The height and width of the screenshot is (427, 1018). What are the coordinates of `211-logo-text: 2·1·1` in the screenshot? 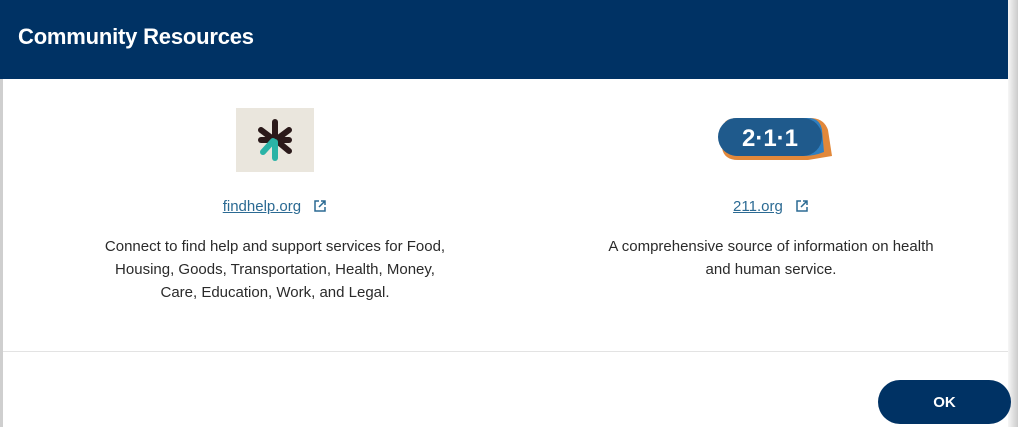 It's located at (770, 138).